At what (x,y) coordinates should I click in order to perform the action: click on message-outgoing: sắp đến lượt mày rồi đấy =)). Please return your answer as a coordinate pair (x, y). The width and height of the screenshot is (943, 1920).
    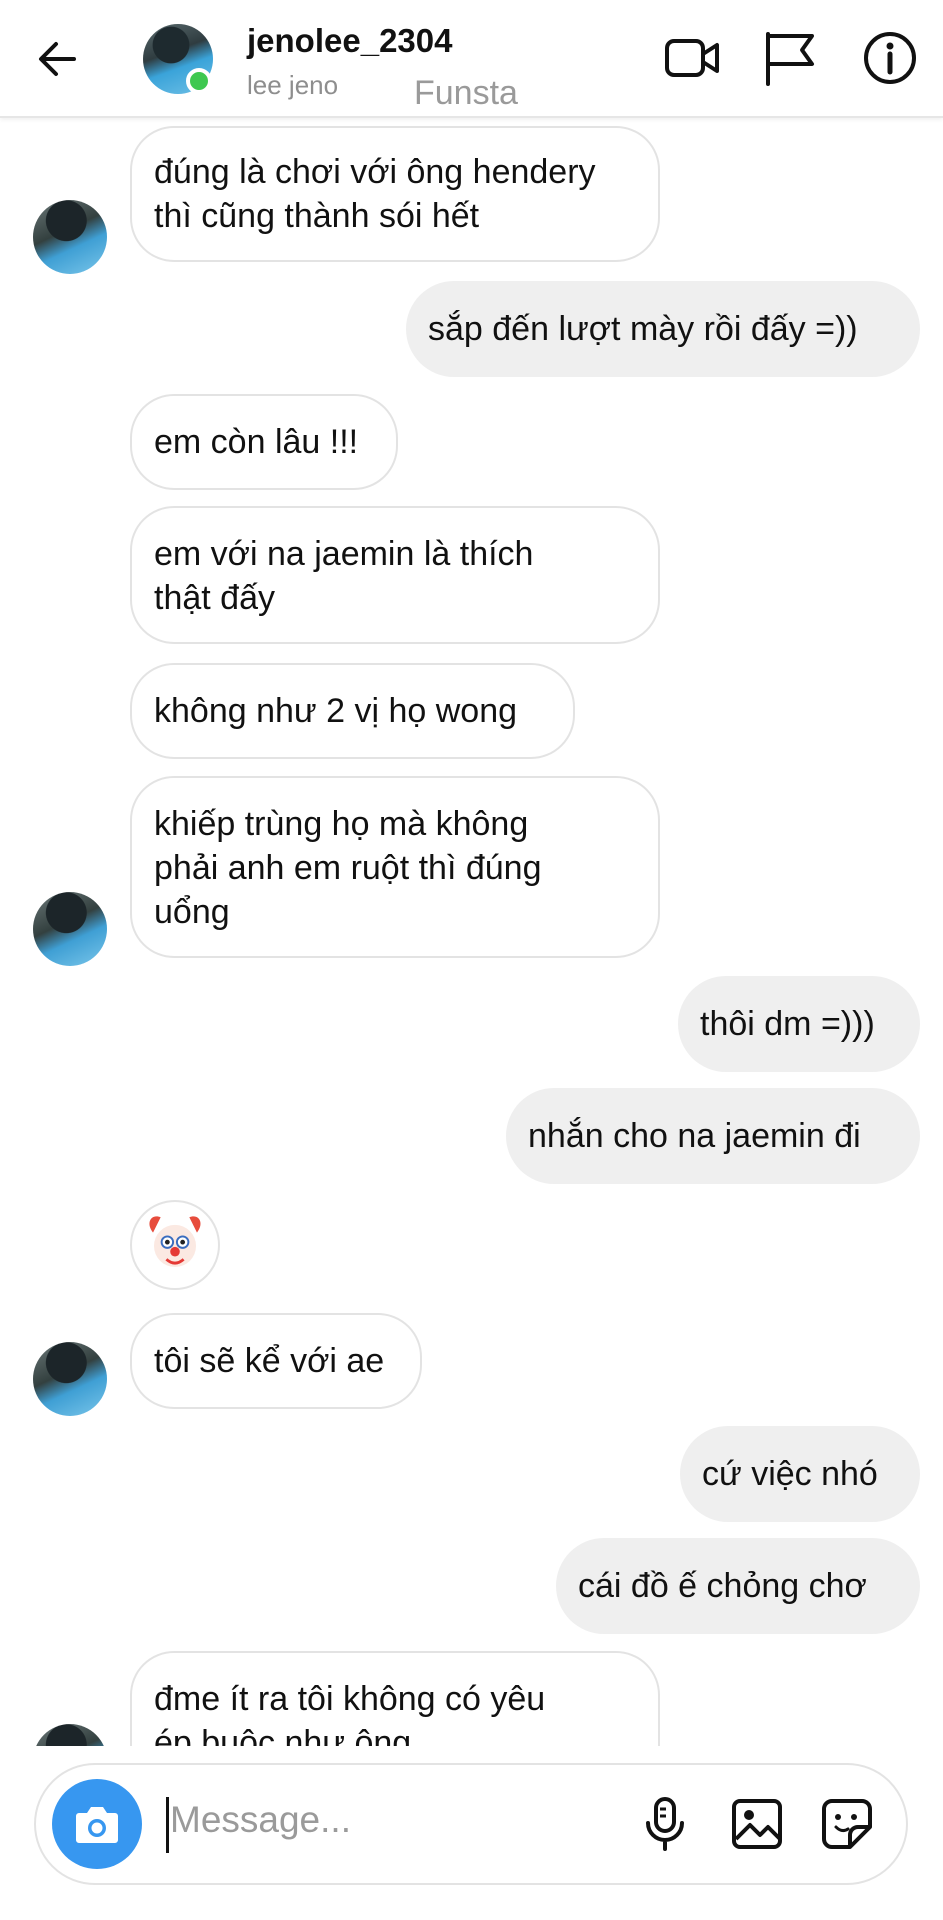
    Looking at the image, I should click on (663, 329).